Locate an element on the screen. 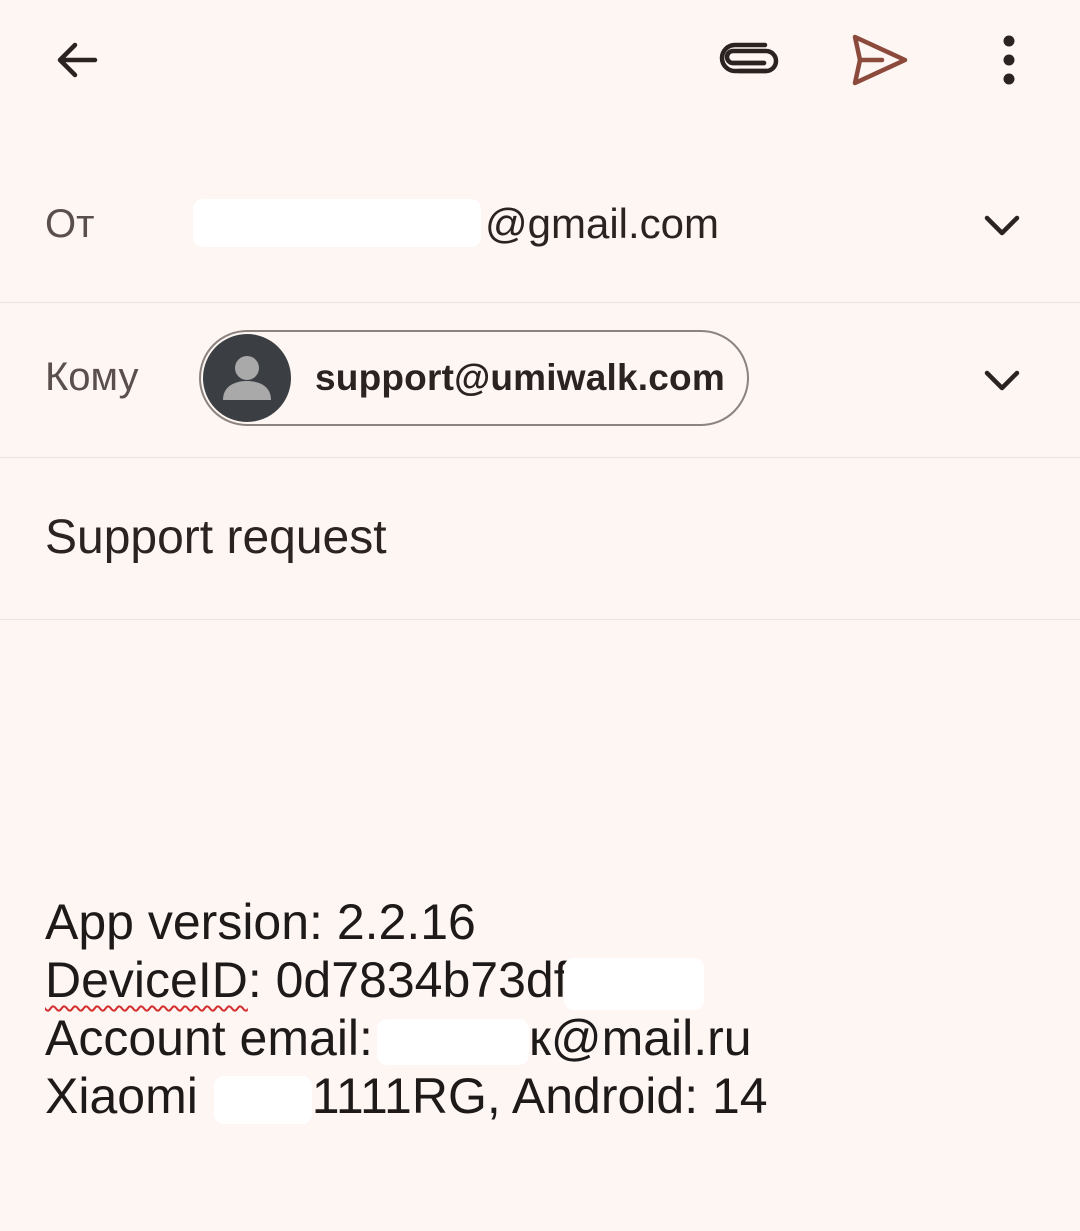 Image resolution: width=1080 pixels, height=1231 pixels. from-label: От is located at coordinates (70, 224).